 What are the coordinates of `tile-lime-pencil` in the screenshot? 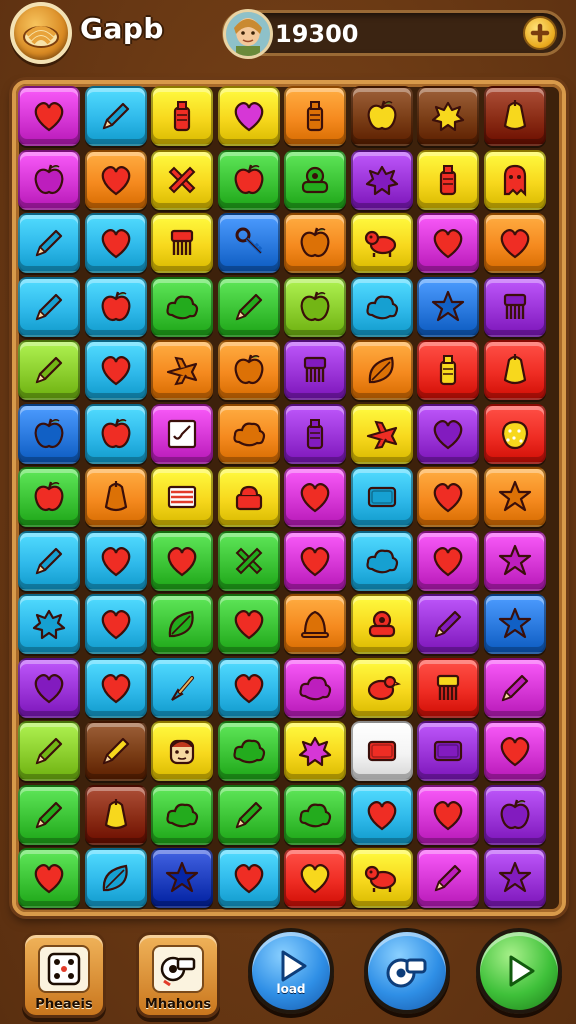 It's located at (49, 751).